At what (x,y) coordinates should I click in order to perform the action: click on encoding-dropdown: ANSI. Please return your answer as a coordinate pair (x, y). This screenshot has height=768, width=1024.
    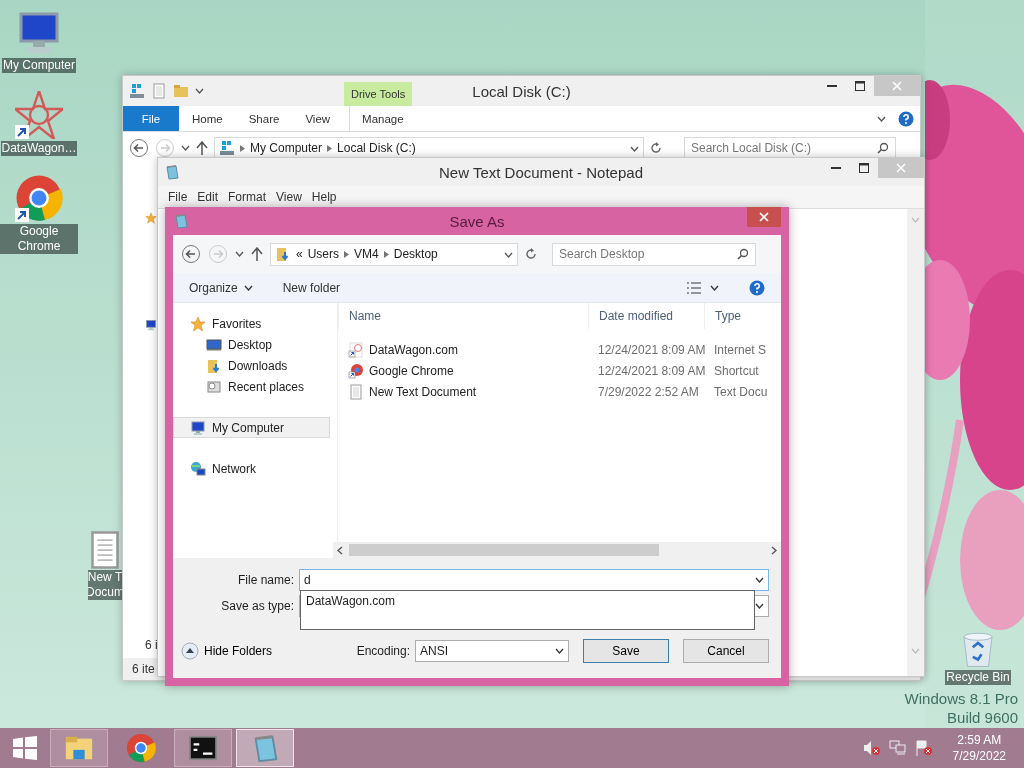
    Looking at the image, I should click on (492, 651).